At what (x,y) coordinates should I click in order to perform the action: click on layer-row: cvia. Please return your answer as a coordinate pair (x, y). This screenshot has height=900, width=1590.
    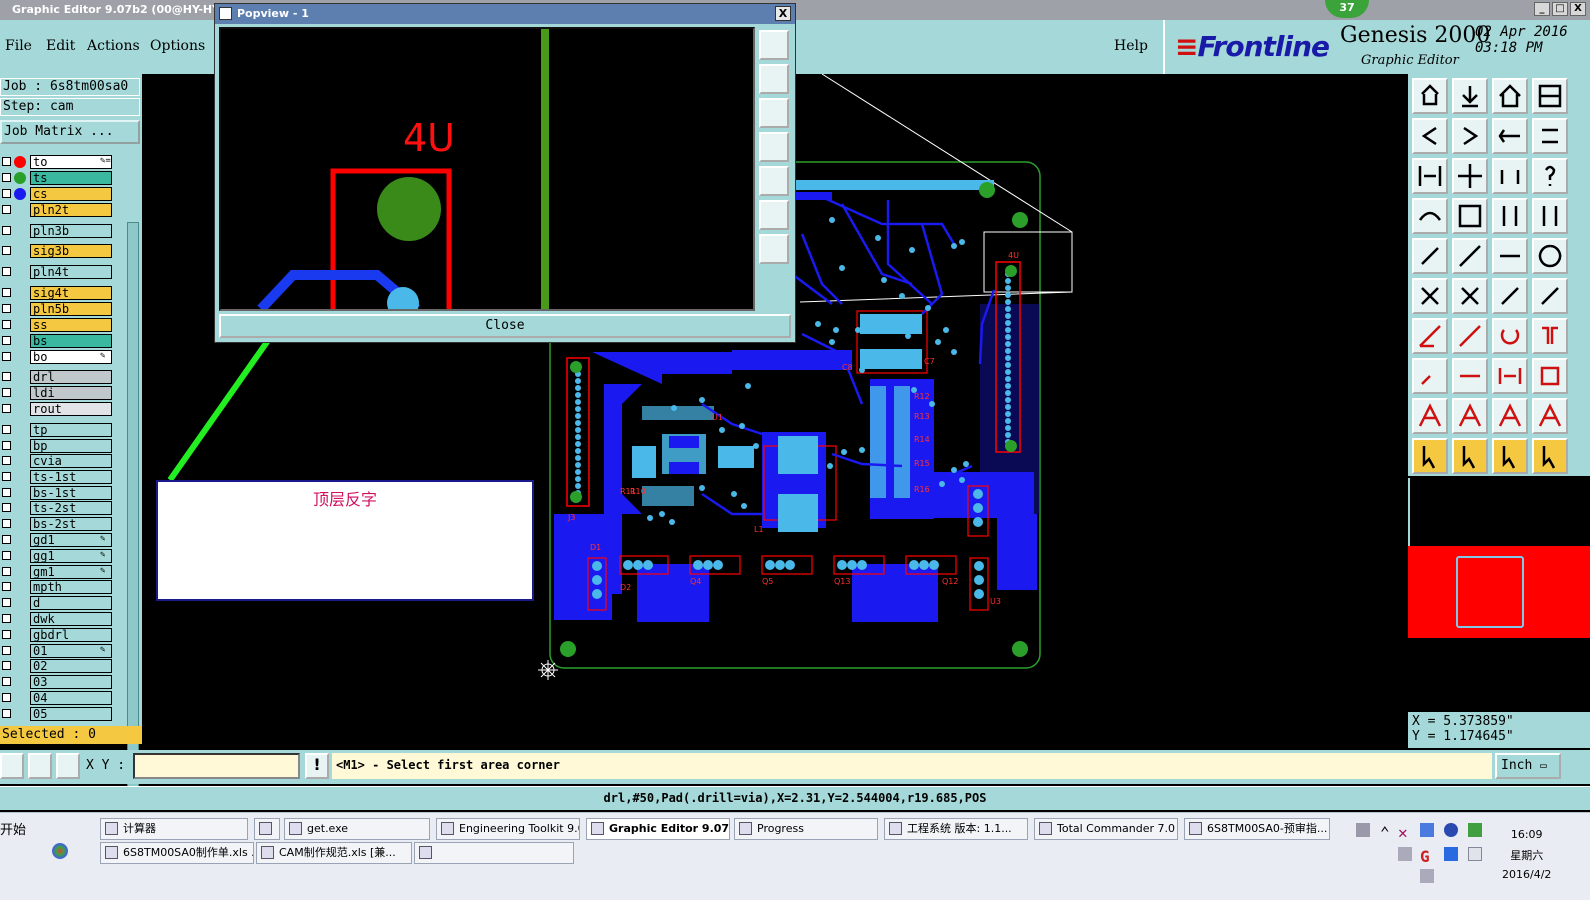
    Looking at the image, I should click on (56, 461).